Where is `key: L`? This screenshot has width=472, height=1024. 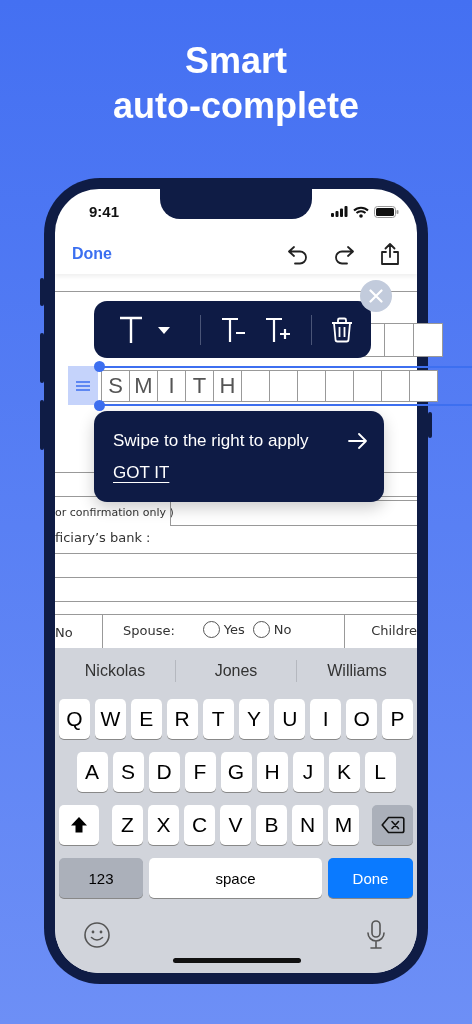
key: L is located at coordinates (380, 772).